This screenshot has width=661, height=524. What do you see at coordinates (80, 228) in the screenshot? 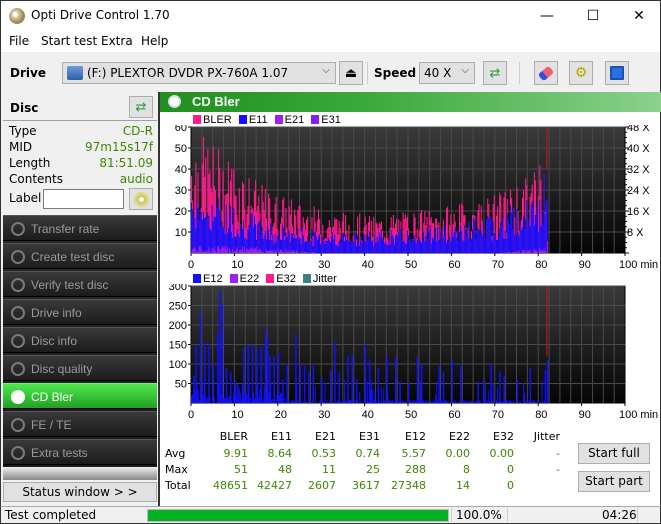
I see `nav-transfer-rate: Transfer rate` at bounding box center [80, 228].